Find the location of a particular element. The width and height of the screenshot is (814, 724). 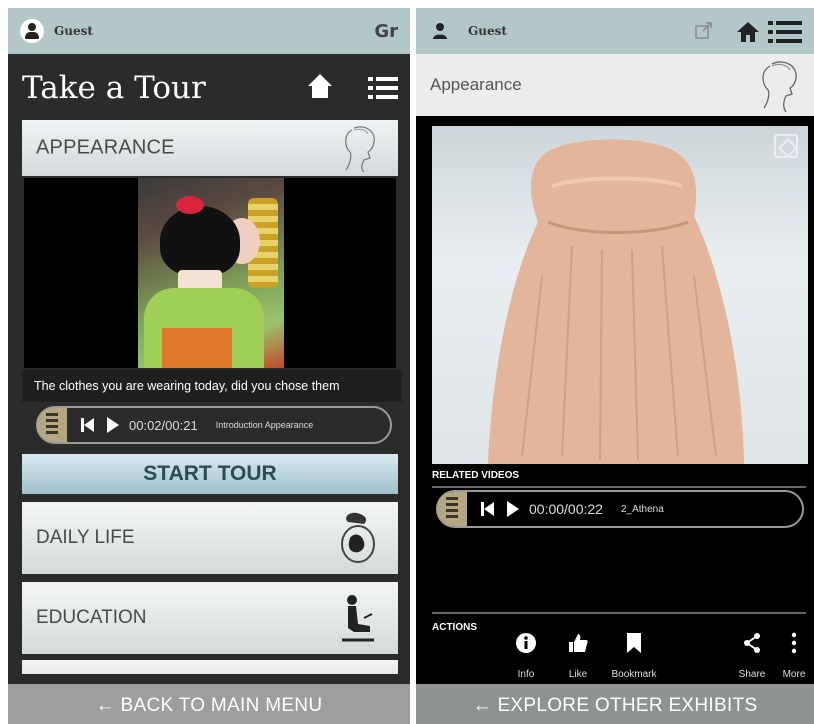

player-track: Introduction Appearance is located at coordinates (264, 425).